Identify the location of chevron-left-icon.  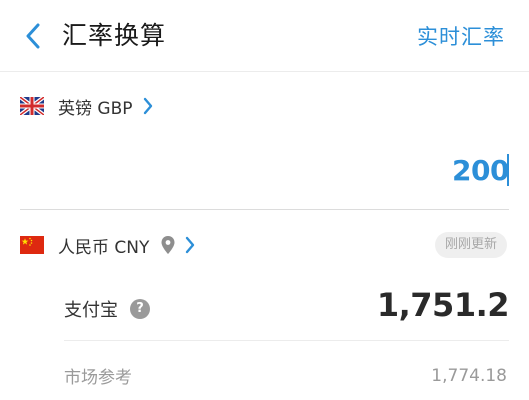
(33, 36).